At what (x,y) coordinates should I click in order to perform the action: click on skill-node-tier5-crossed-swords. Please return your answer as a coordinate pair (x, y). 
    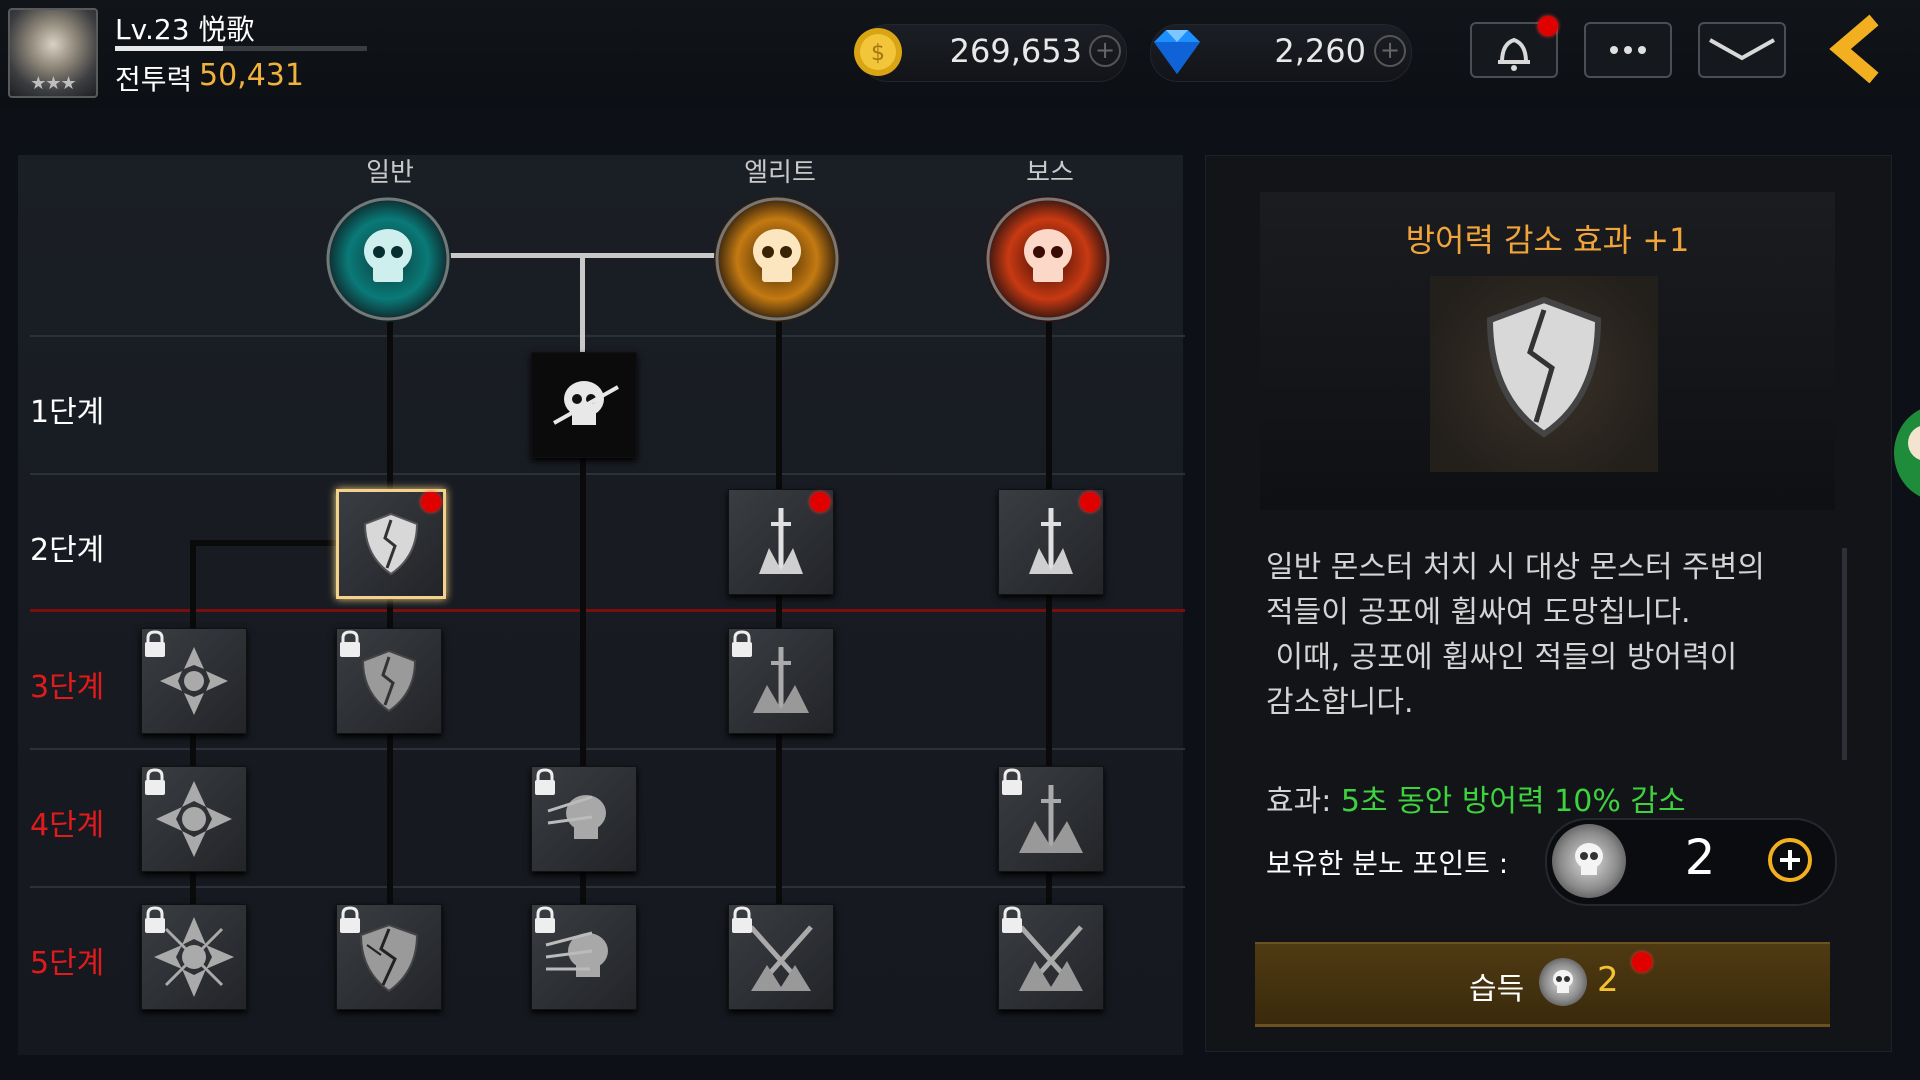
    Looking at the image, I should click on (781, 957).